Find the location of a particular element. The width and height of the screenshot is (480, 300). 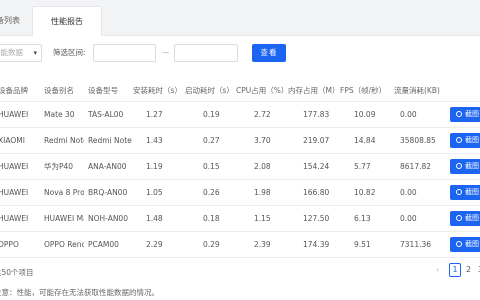

cell-install-time: 1.43 is located at coordinates (154, 140).